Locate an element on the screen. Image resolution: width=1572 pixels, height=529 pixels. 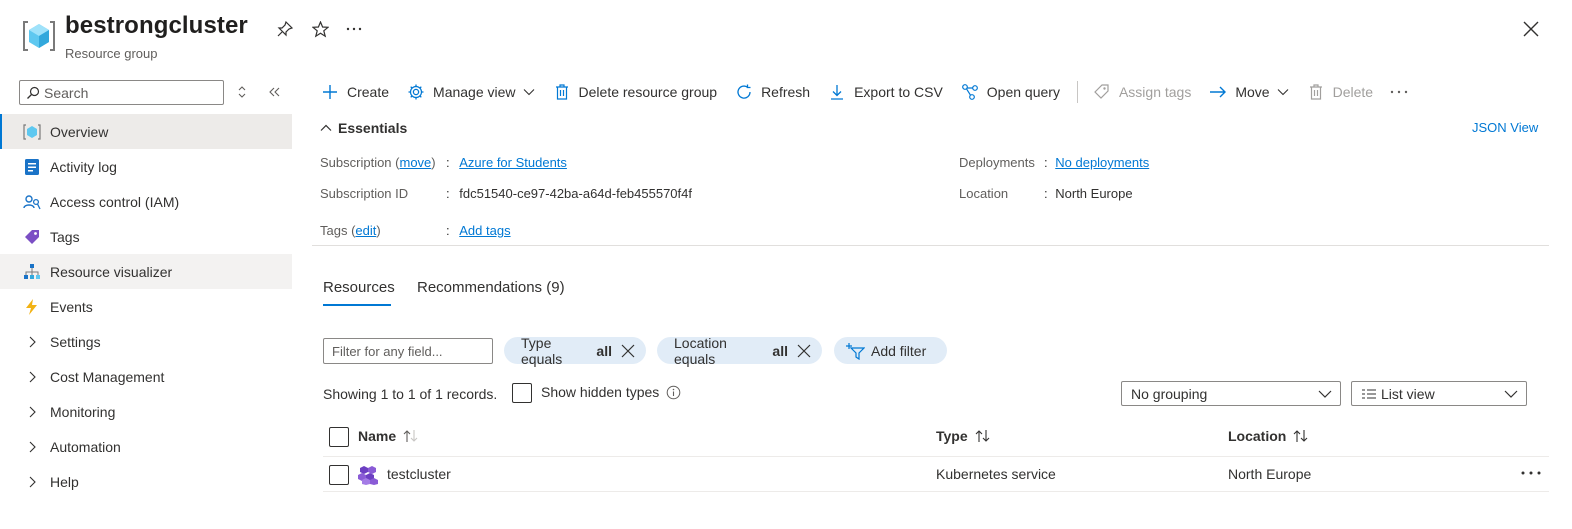
sidebar-item-label: Activity log is located at coordinates (83, 166).